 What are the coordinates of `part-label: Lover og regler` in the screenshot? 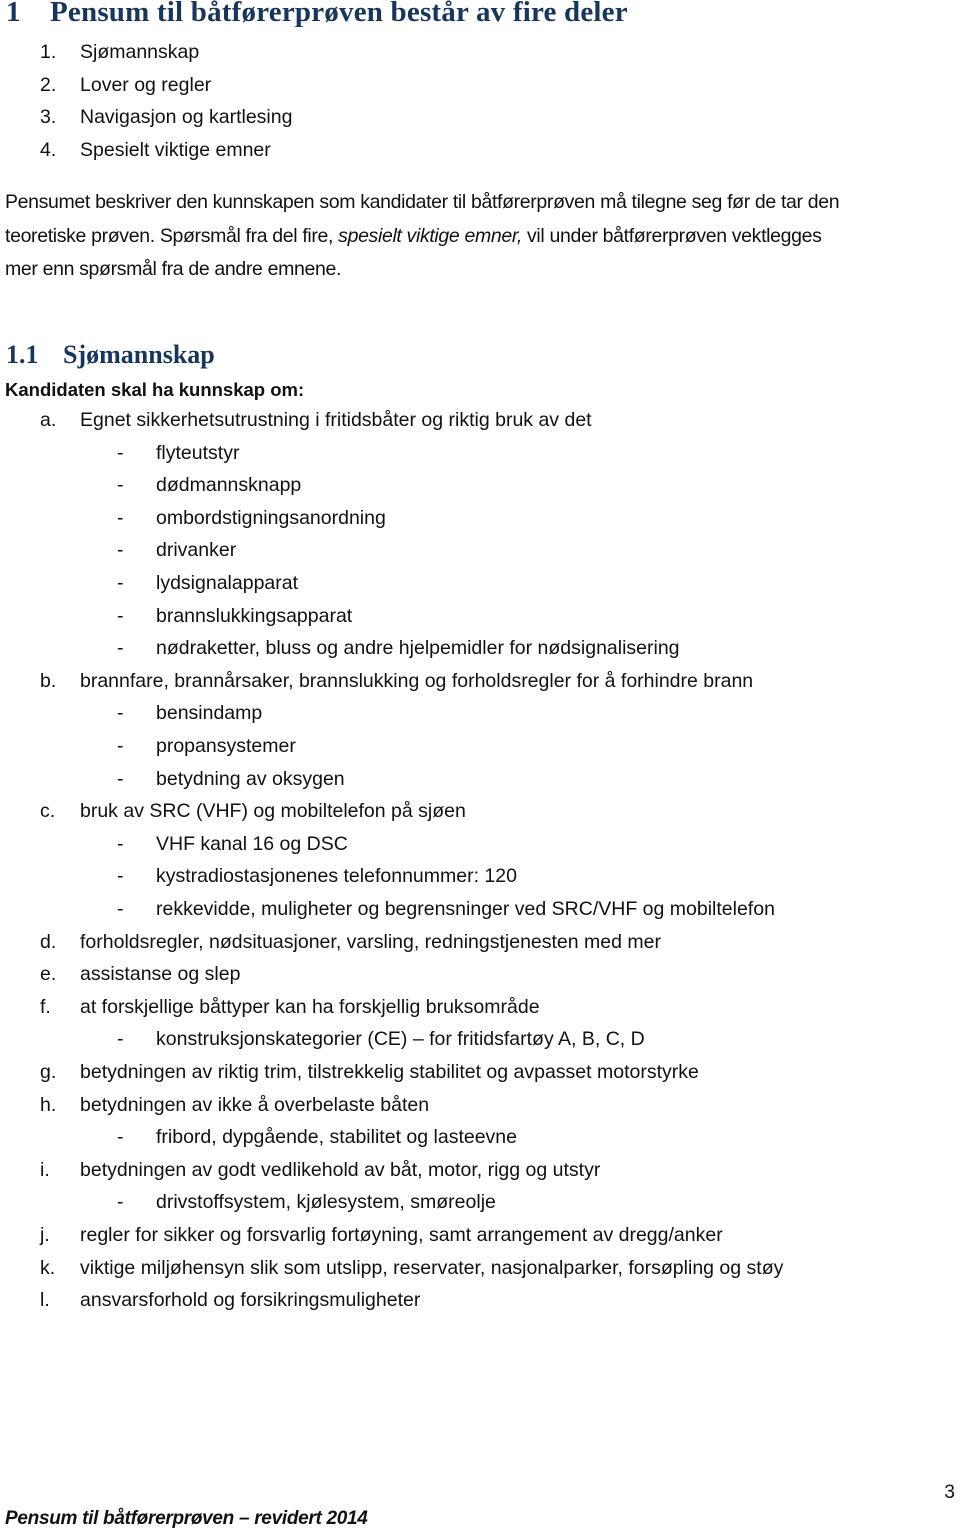 It's located at (146, 85).